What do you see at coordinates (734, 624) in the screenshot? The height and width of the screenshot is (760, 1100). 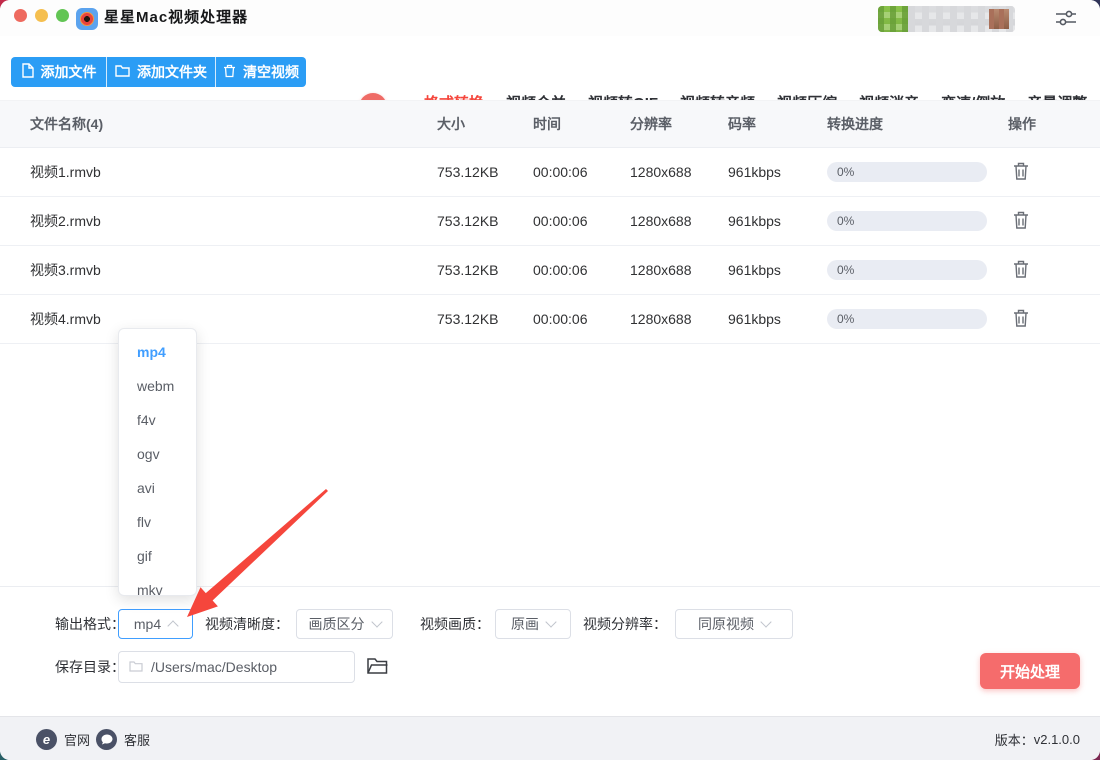 I see `resolution-select: 同原视频` at bounding box center [734, 624].